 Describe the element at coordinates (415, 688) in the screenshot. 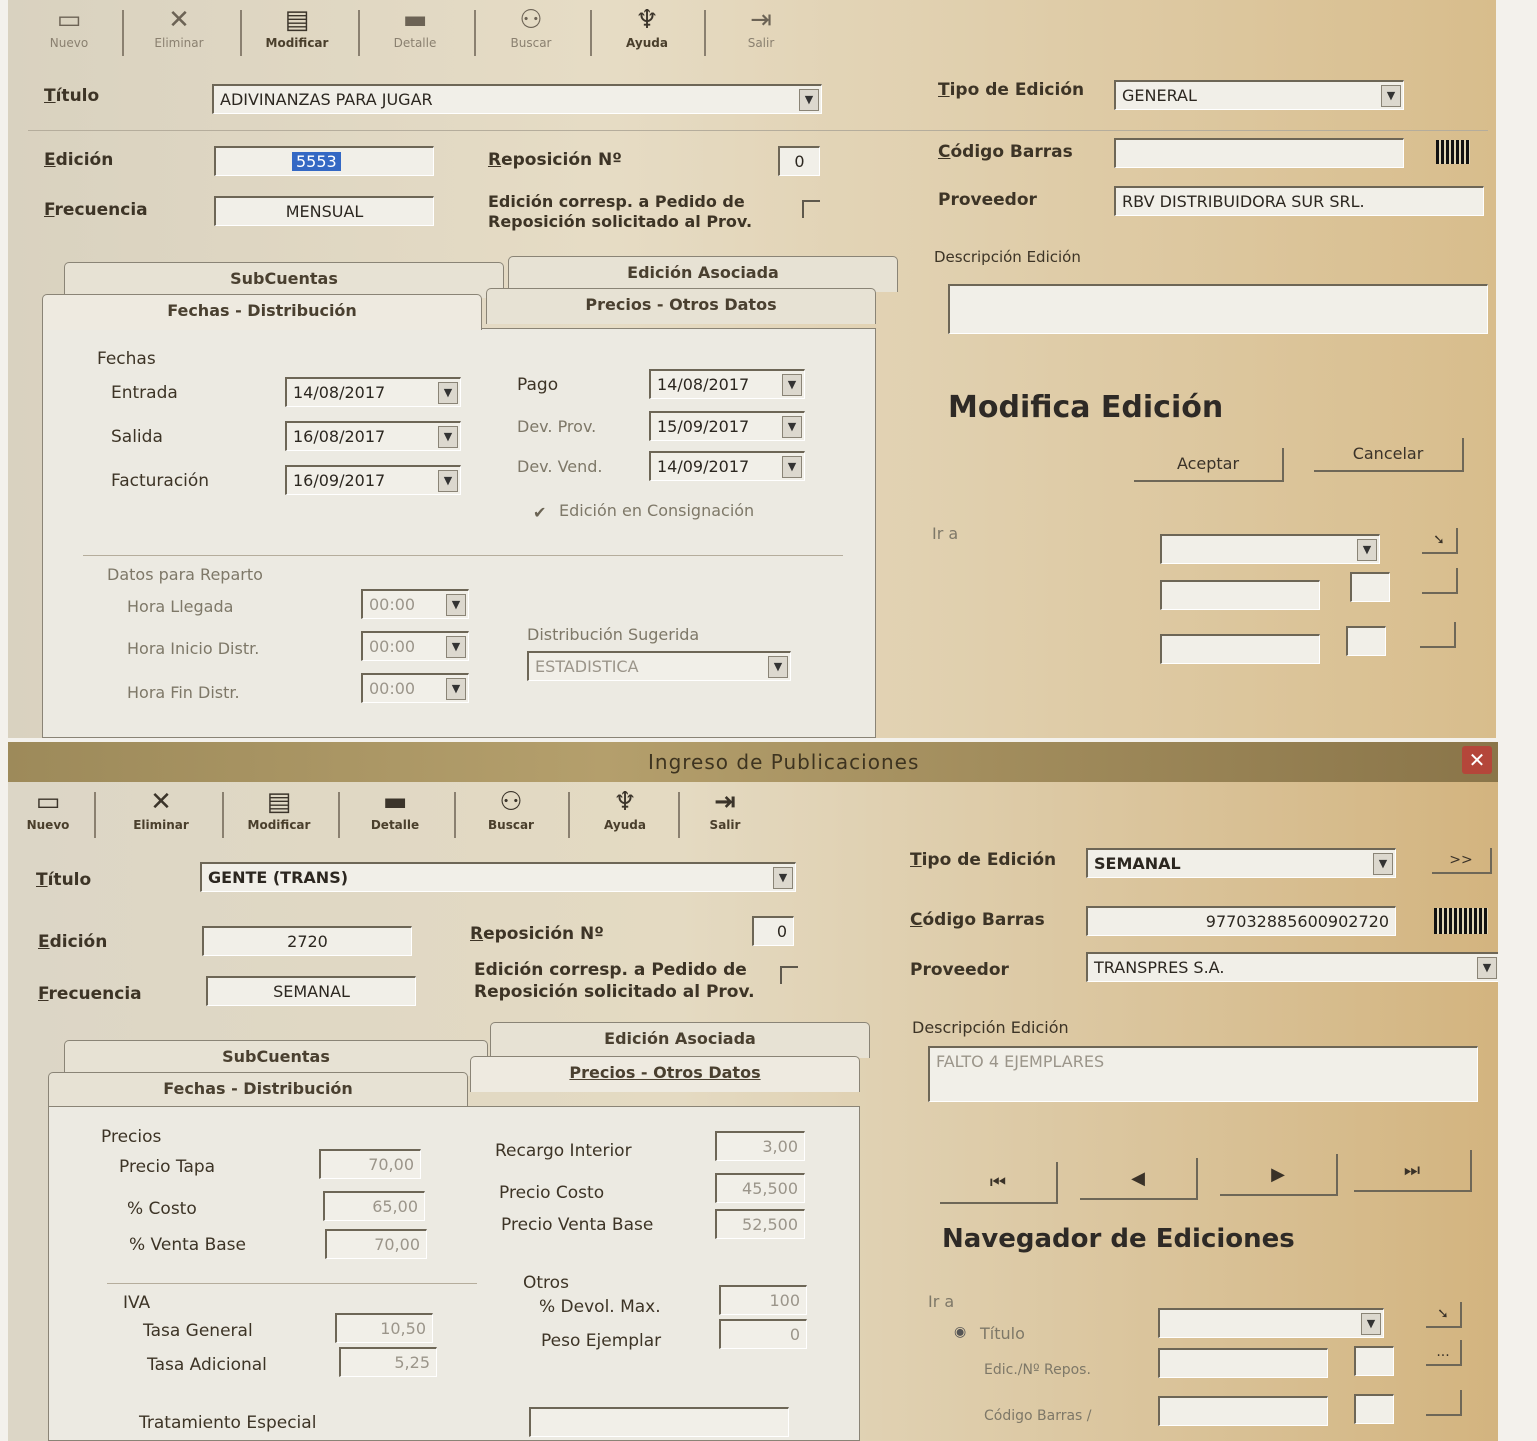

I see `hora-fin-field: 00:00 ▼` at that location.